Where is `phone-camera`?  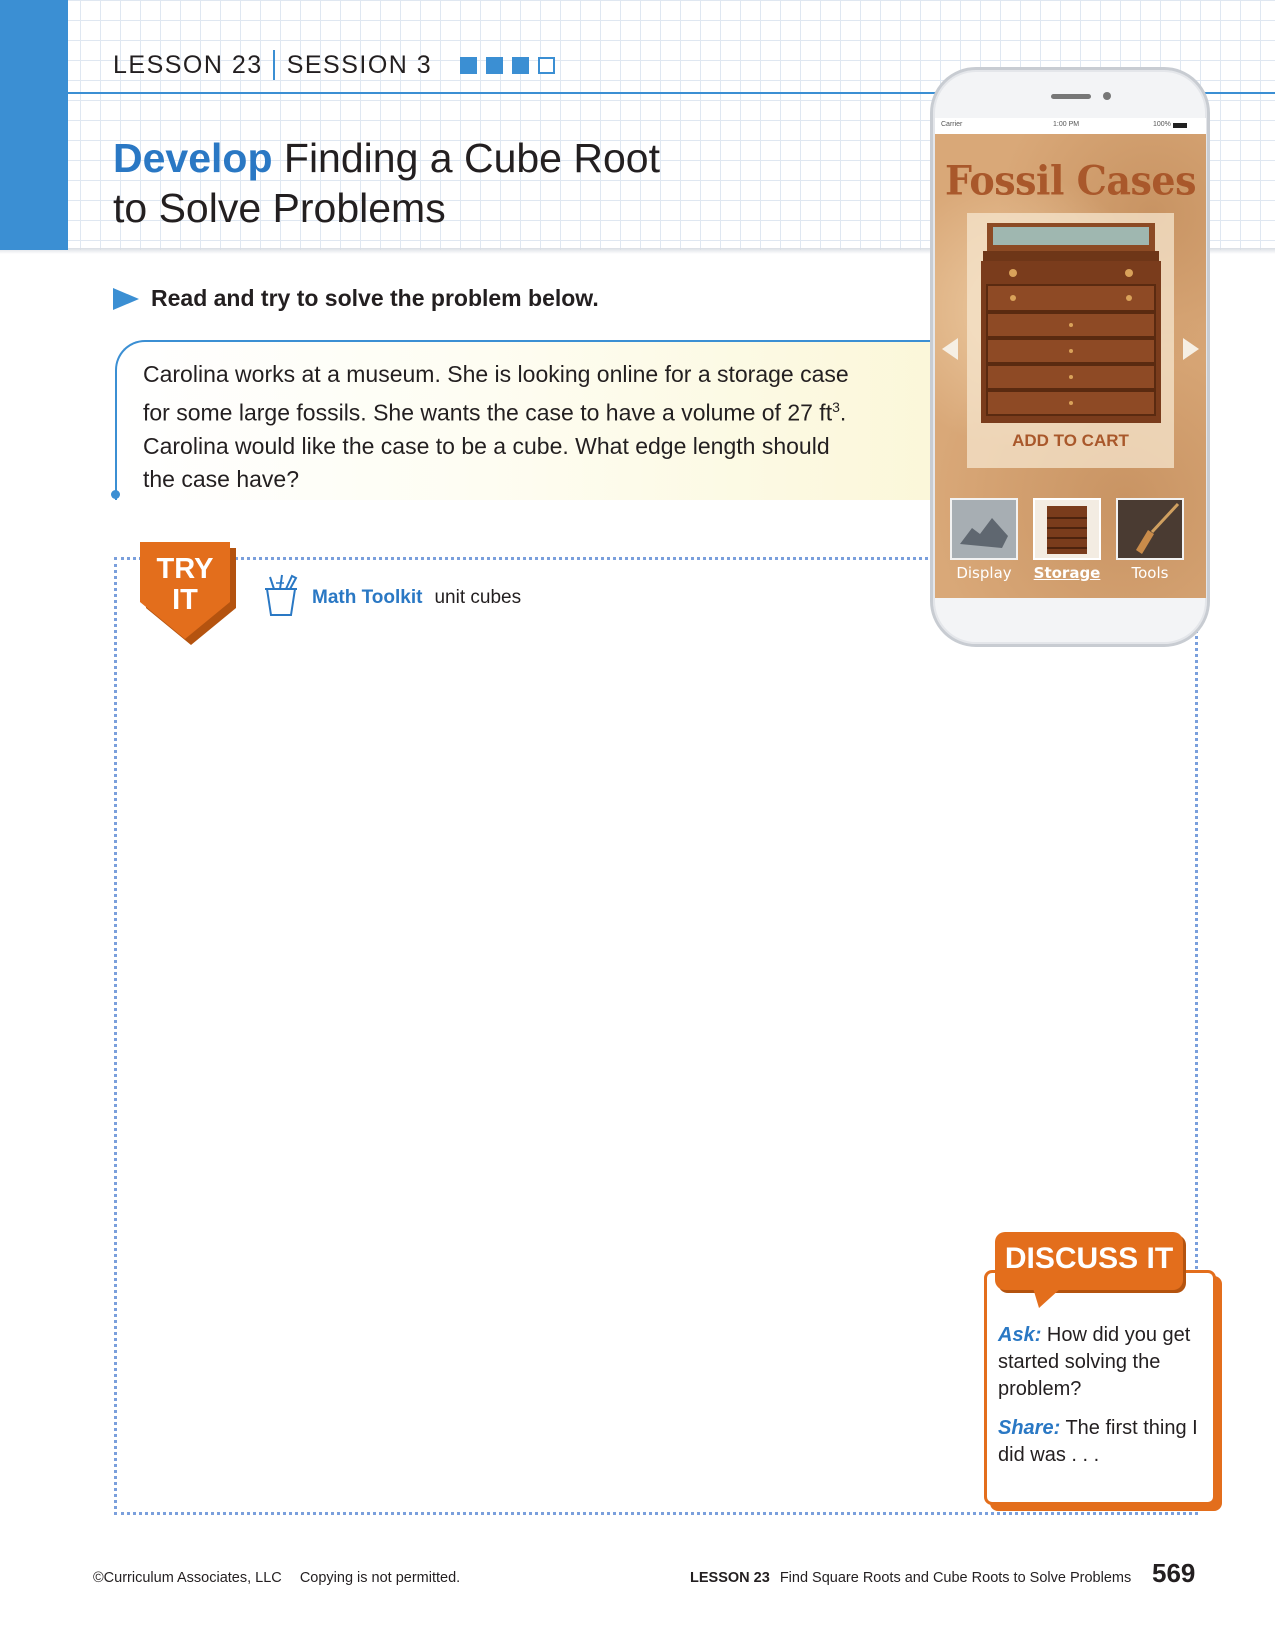 phone-camera is located at coordinates (1107, 96).